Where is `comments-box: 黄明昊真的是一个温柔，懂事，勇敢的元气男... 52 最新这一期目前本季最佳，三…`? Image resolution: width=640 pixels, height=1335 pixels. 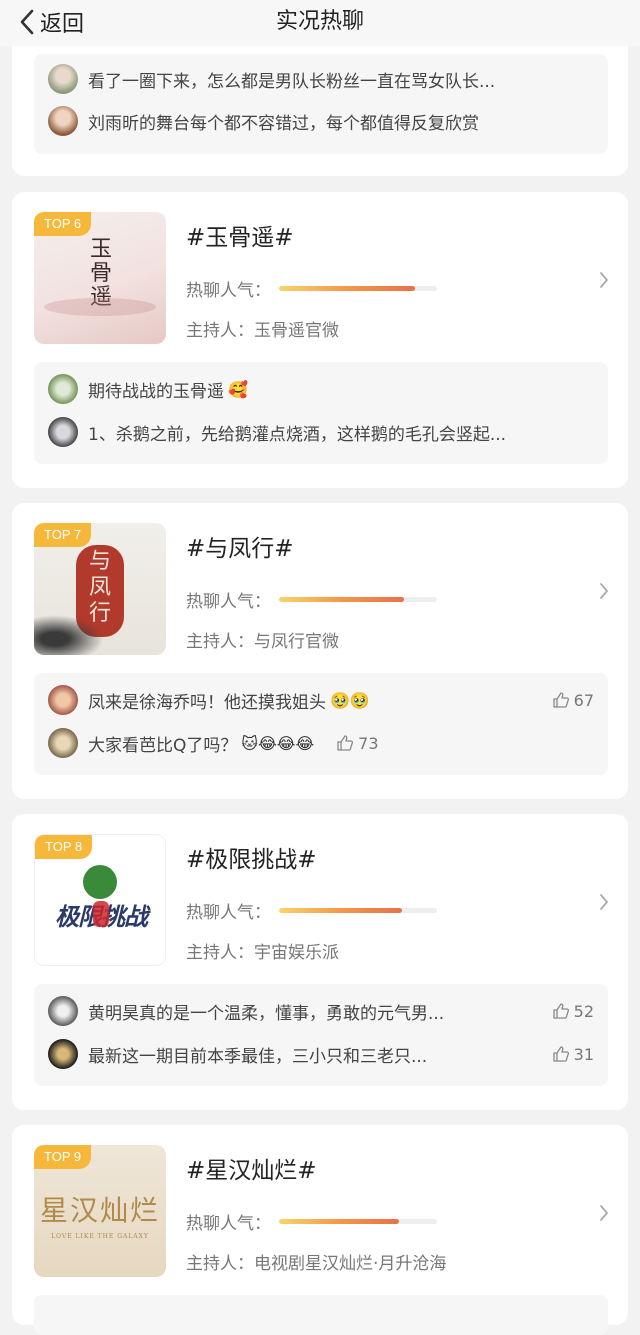
comments-box: 黄明昊真的是一个温柔，懂事，勇敢的元气男... 52 最新这一期目前本季最佳，三… is located at coordinates (321, 1035).